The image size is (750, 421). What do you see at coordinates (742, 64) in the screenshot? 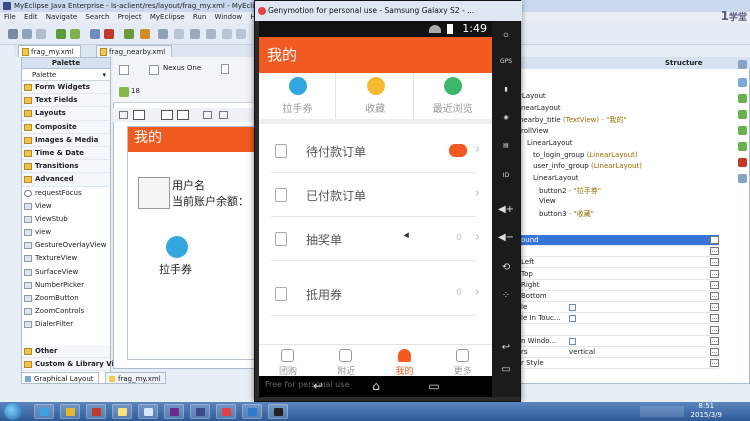
I see `minimize-panel-icon` at bounding box center [742, 64].